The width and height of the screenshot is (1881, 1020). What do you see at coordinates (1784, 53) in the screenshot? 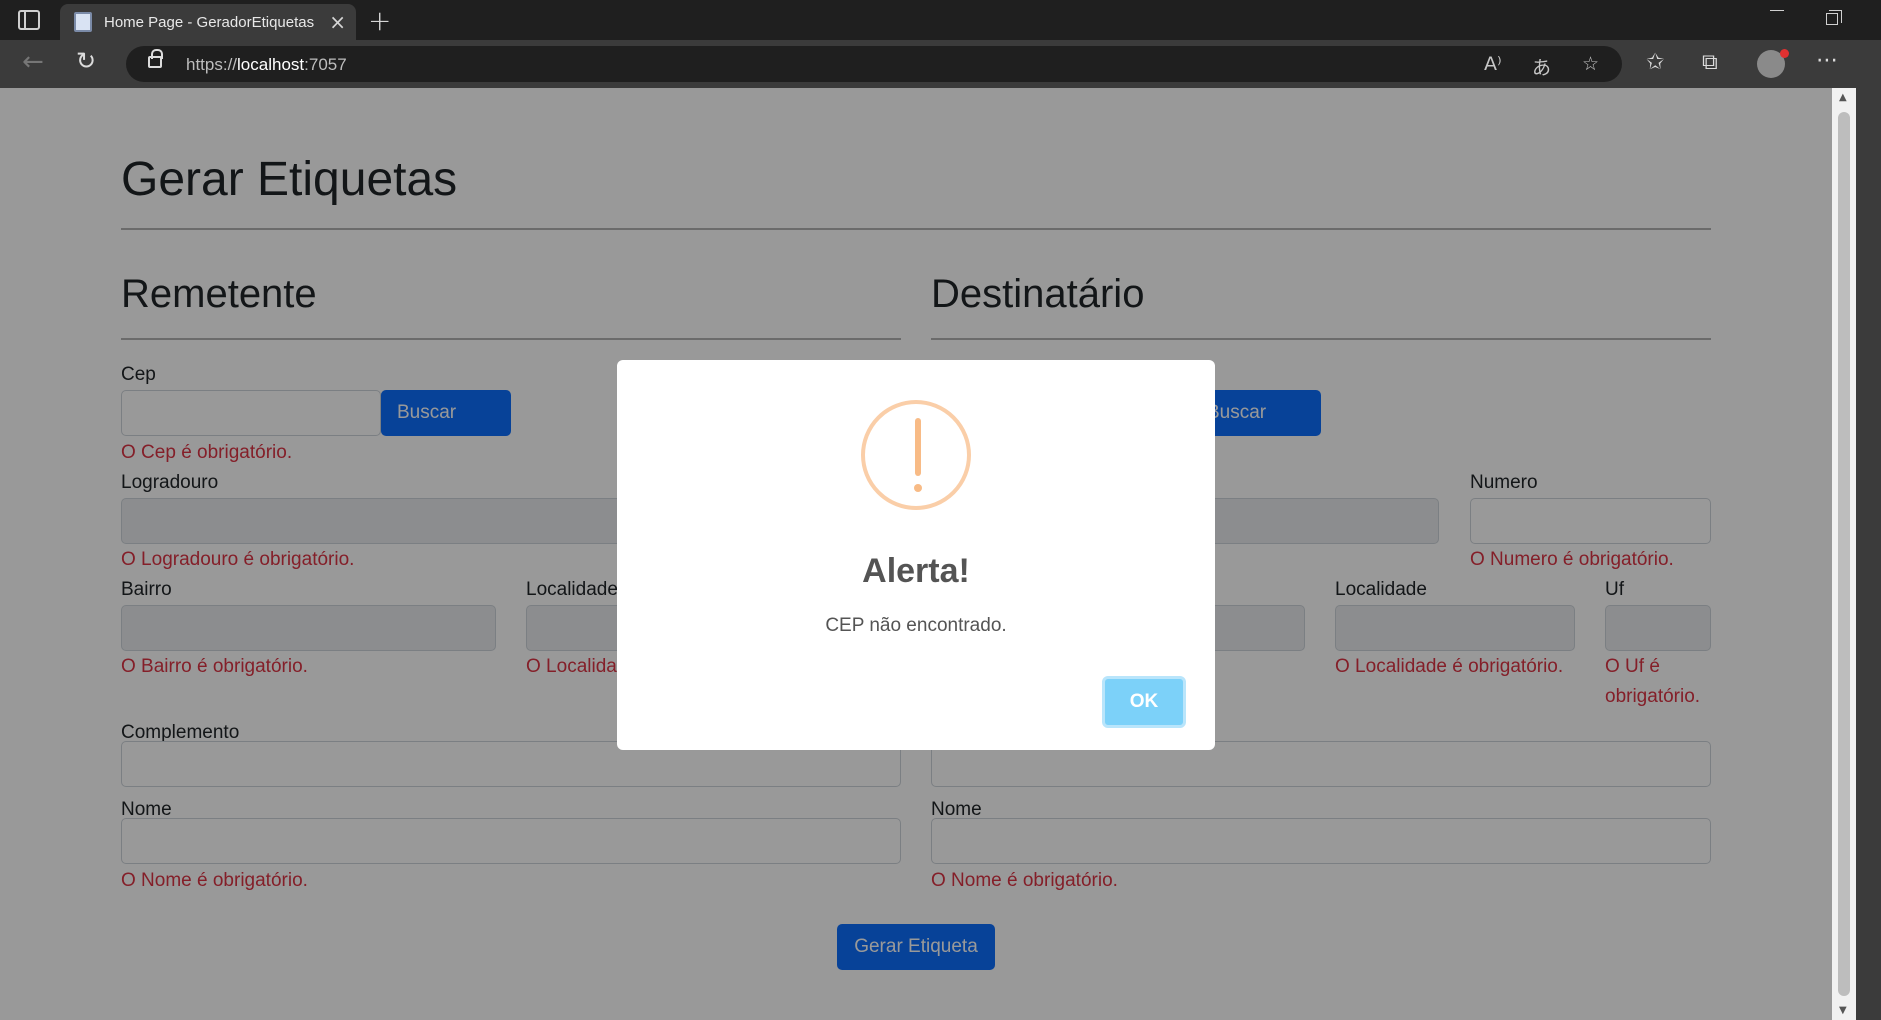
I see `notification-dot` at bounding box center [1784, 53].